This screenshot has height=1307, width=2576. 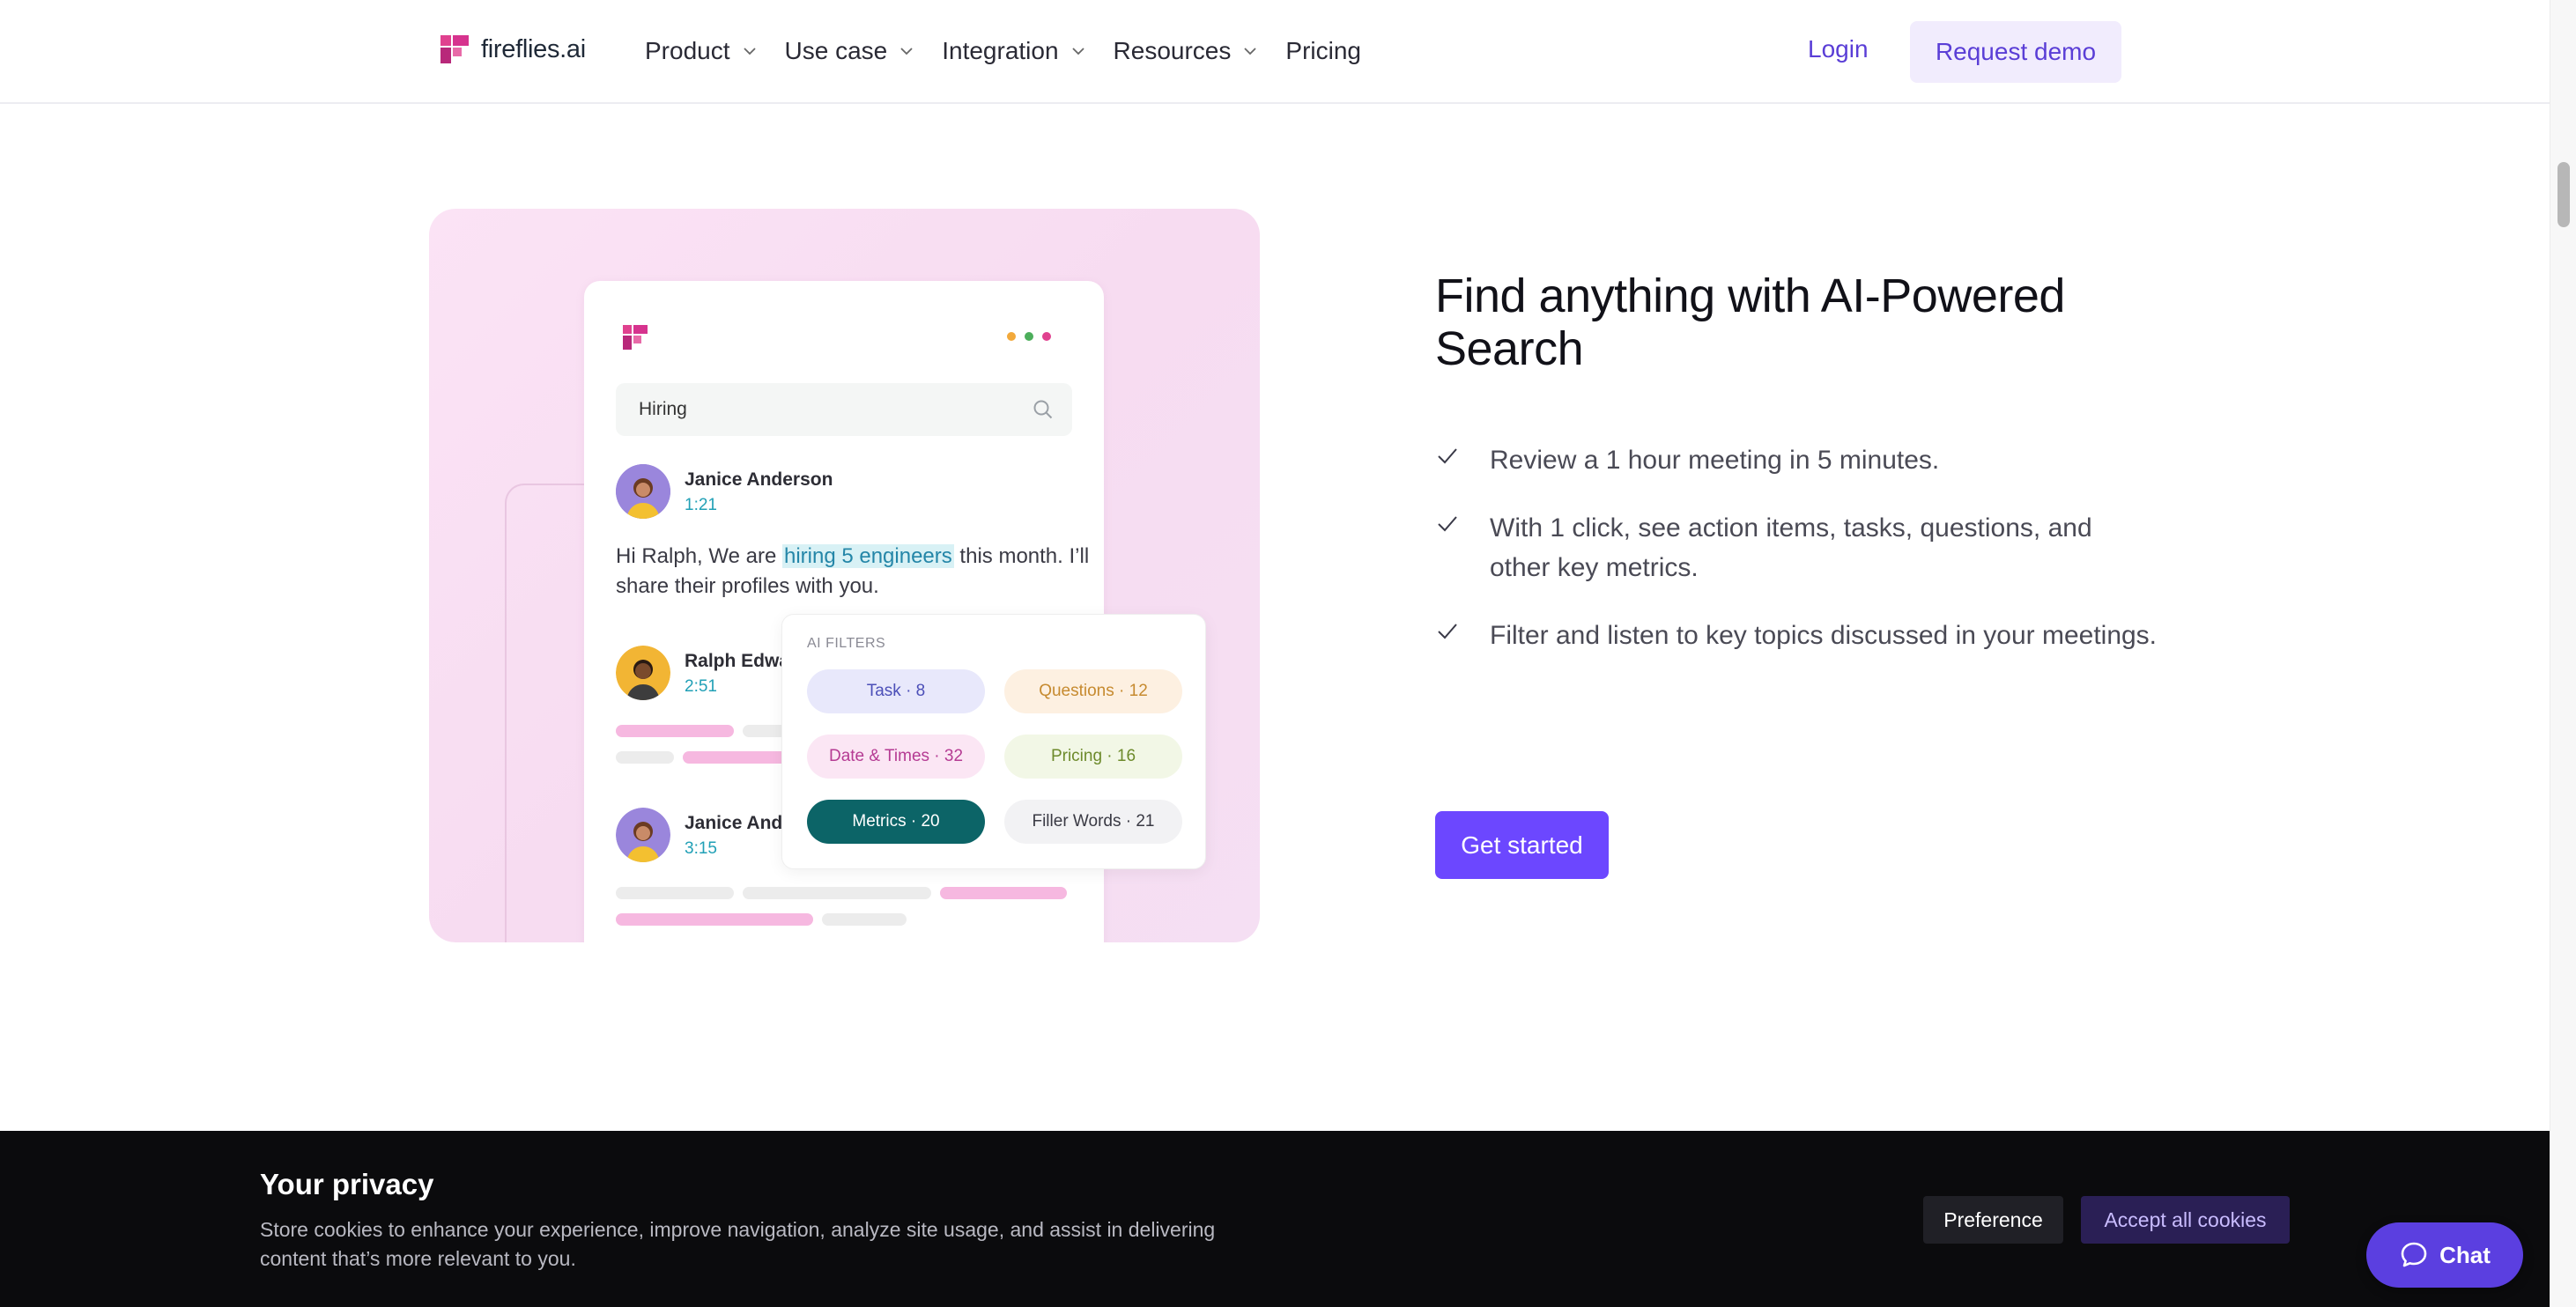 I want to click on nav-resources: Resources, so click(x=1187, y=51).